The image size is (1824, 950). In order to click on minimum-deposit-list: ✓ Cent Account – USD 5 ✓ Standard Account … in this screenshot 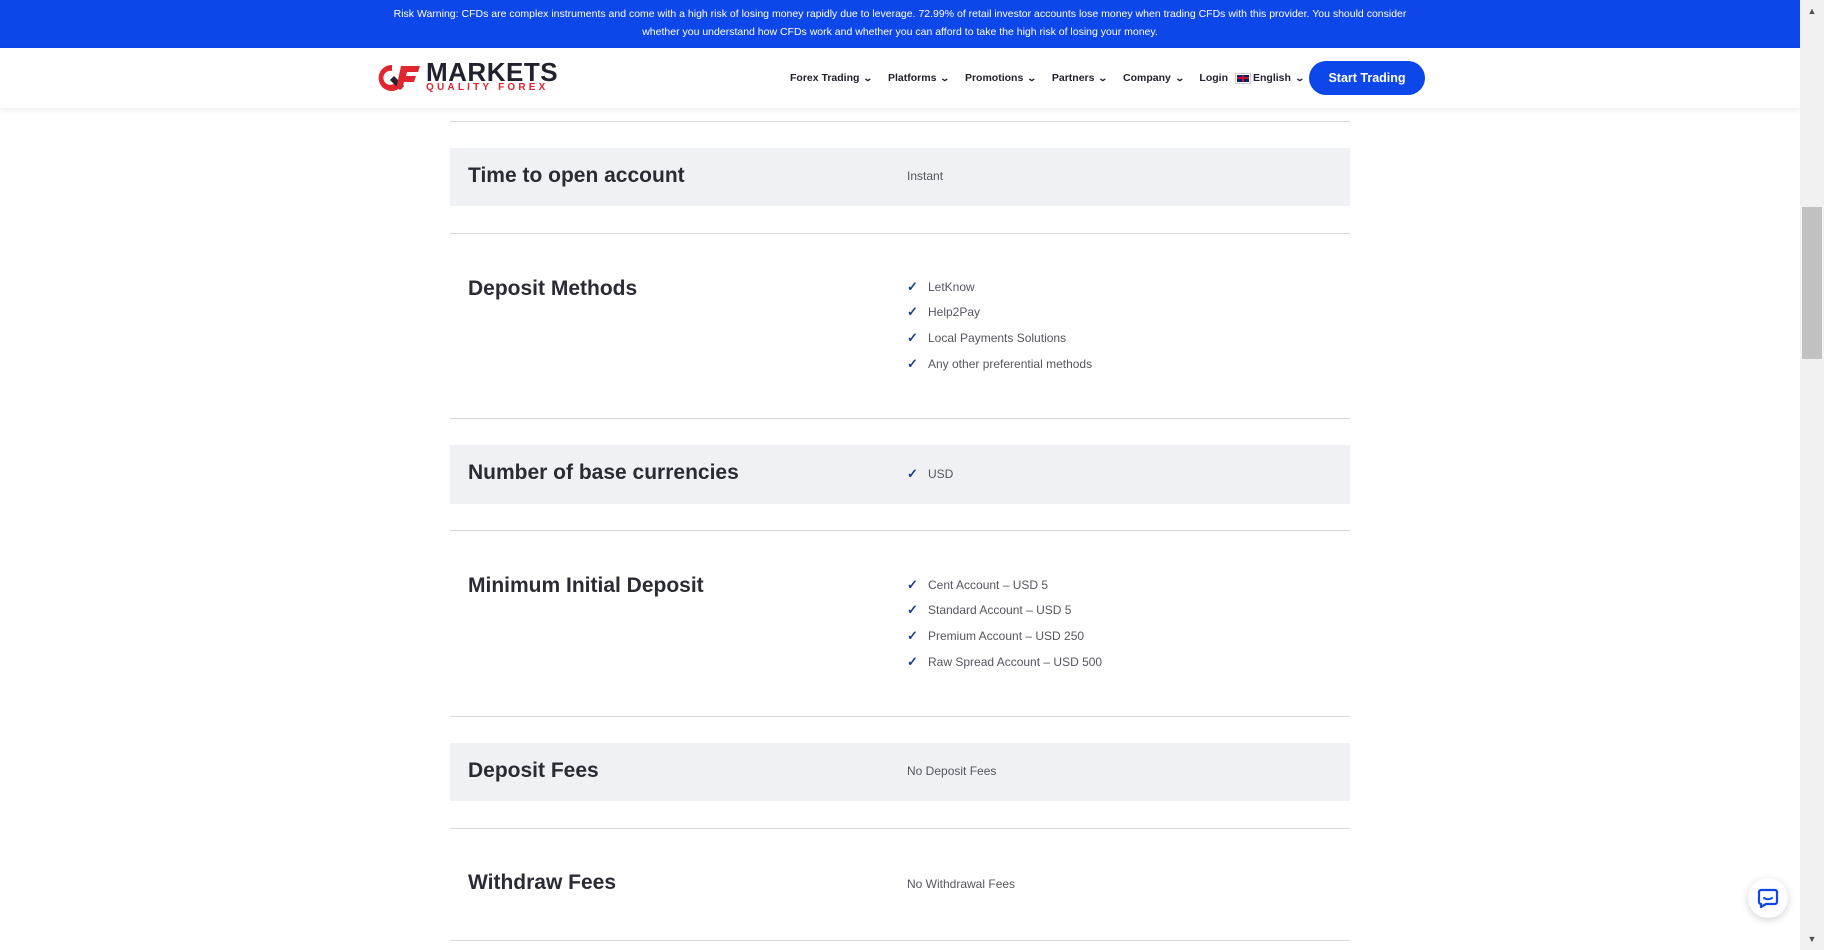, I will do `click(1004, 623)`.